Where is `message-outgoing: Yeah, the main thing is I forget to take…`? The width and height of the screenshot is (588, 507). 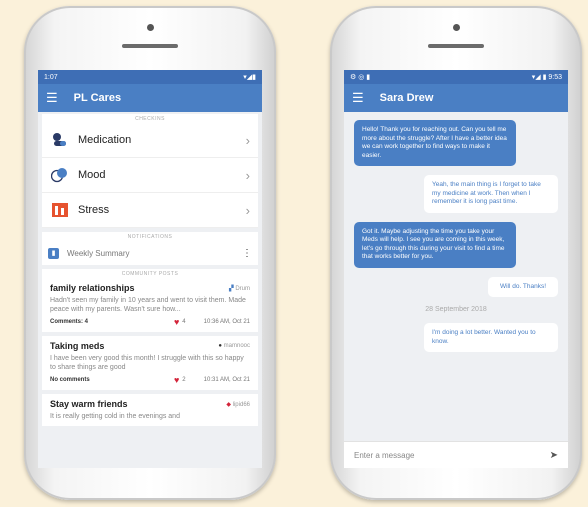 message-outgoing: Yeah, the main thing is I forget to take… is located at coordinates (491, 194).